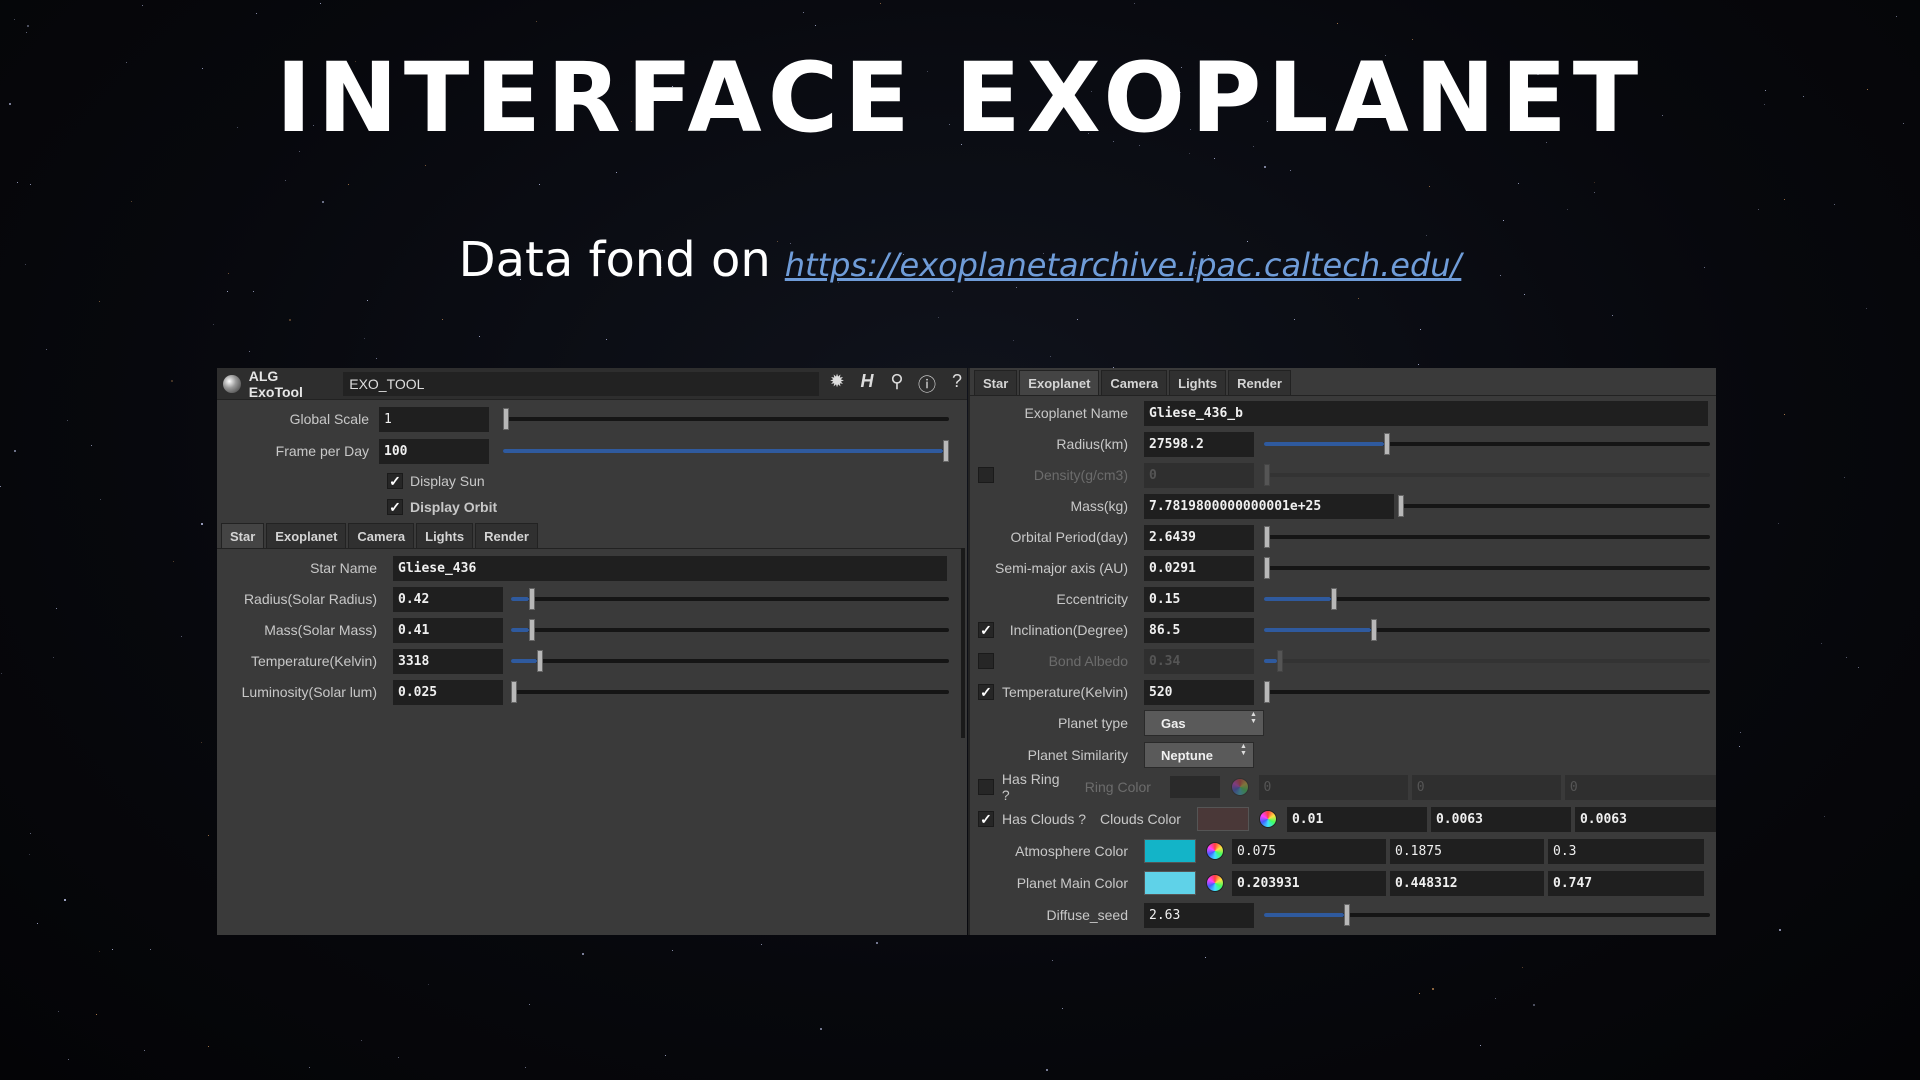 This screenshot has height=1080, width=1920. What do you see at coordinates (395, 507) in the screenshot?
I see `display-orbit-checkbox: ✓` at bounding box center [395, 507].